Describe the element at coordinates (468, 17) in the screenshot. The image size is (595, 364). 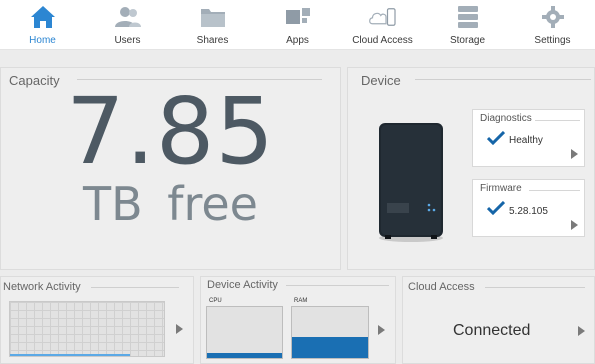
I see `storage-icon` at that location.